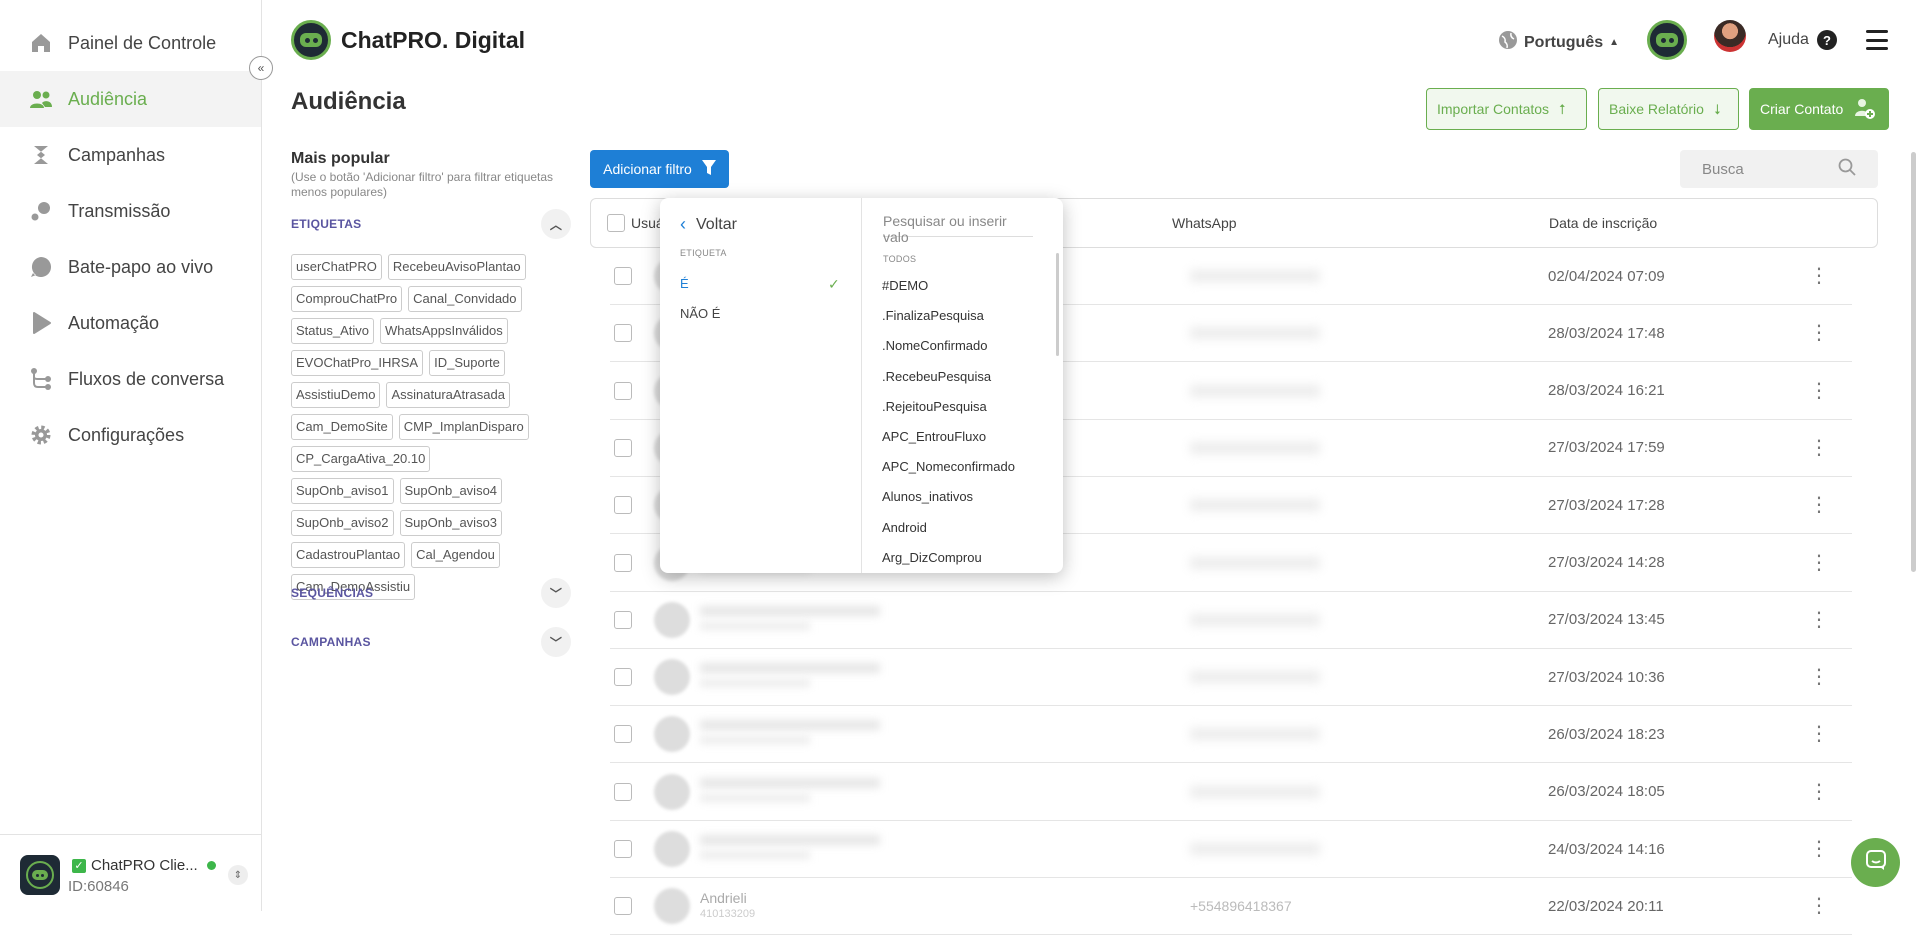 This screenshot has width=1920, height=935. I want to click on hamburger-menu-icon, so click(1877, 40).